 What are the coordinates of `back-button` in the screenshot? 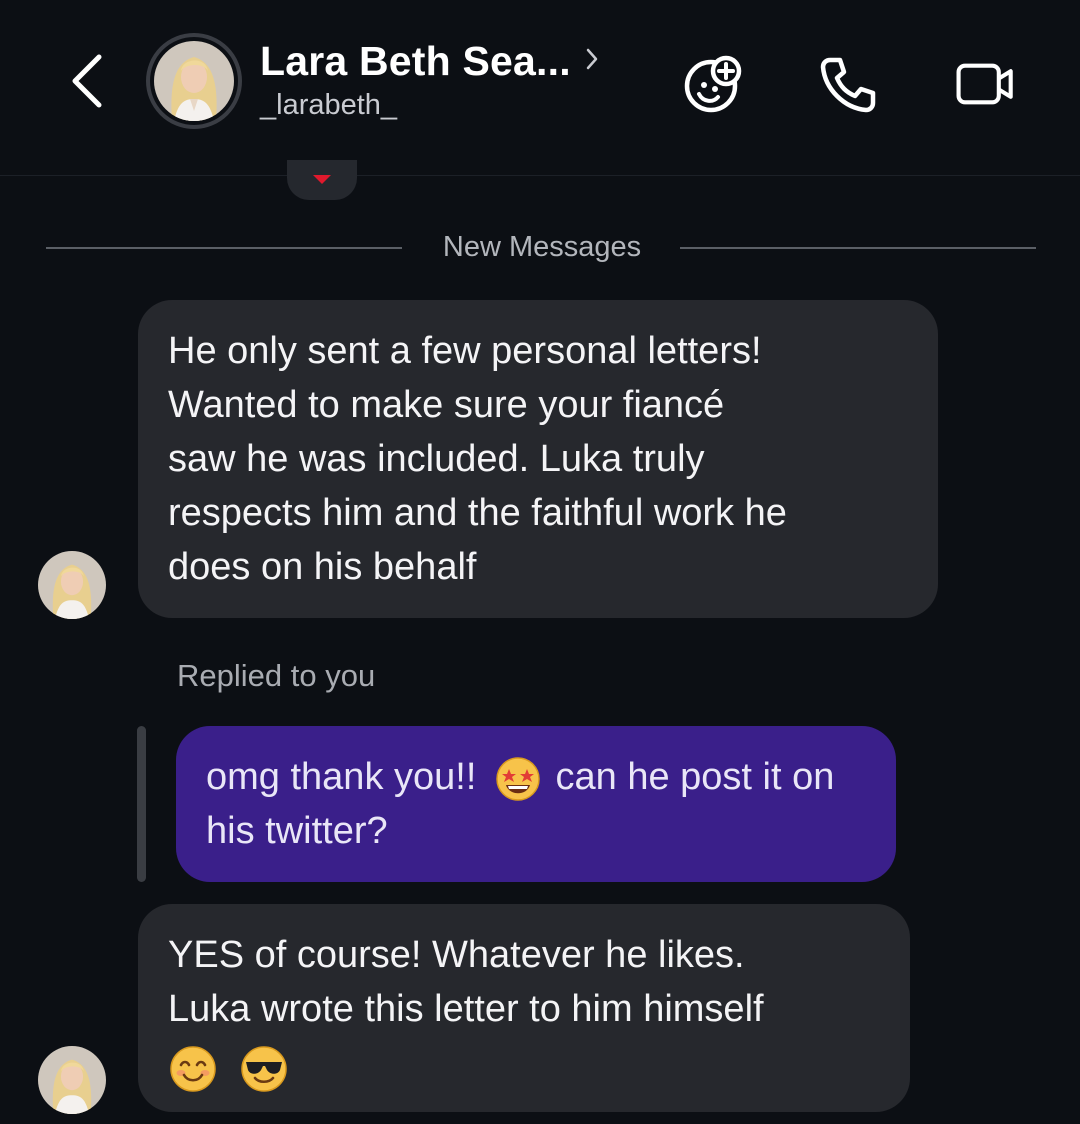 It's located at (87, 81).